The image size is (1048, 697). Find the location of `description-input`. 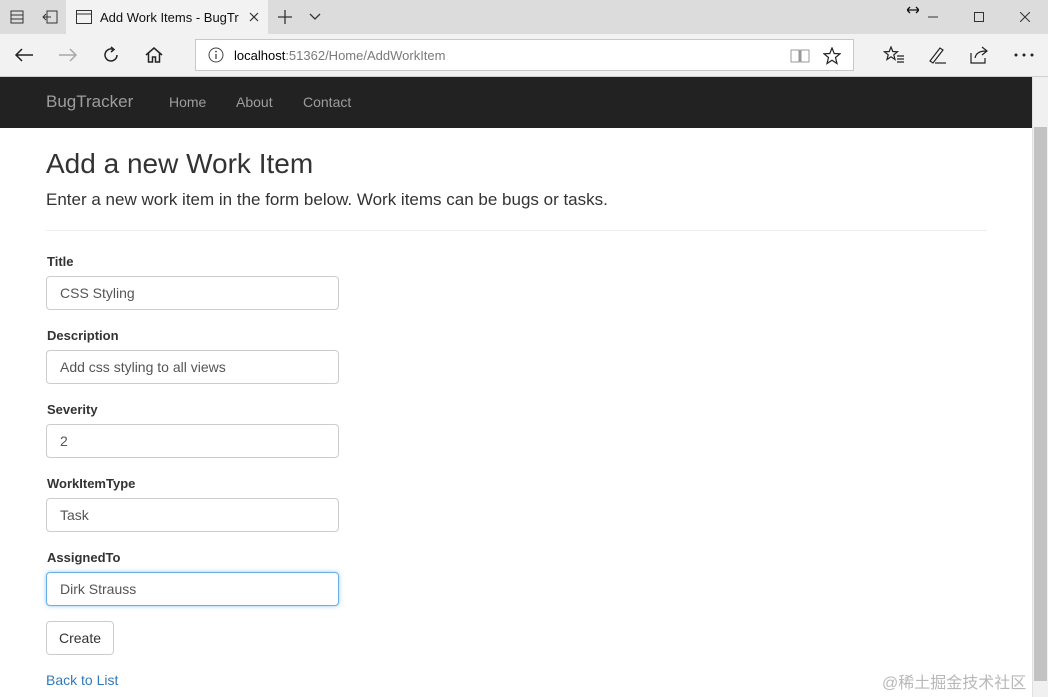

description-input is located at coordinates (192, 367).